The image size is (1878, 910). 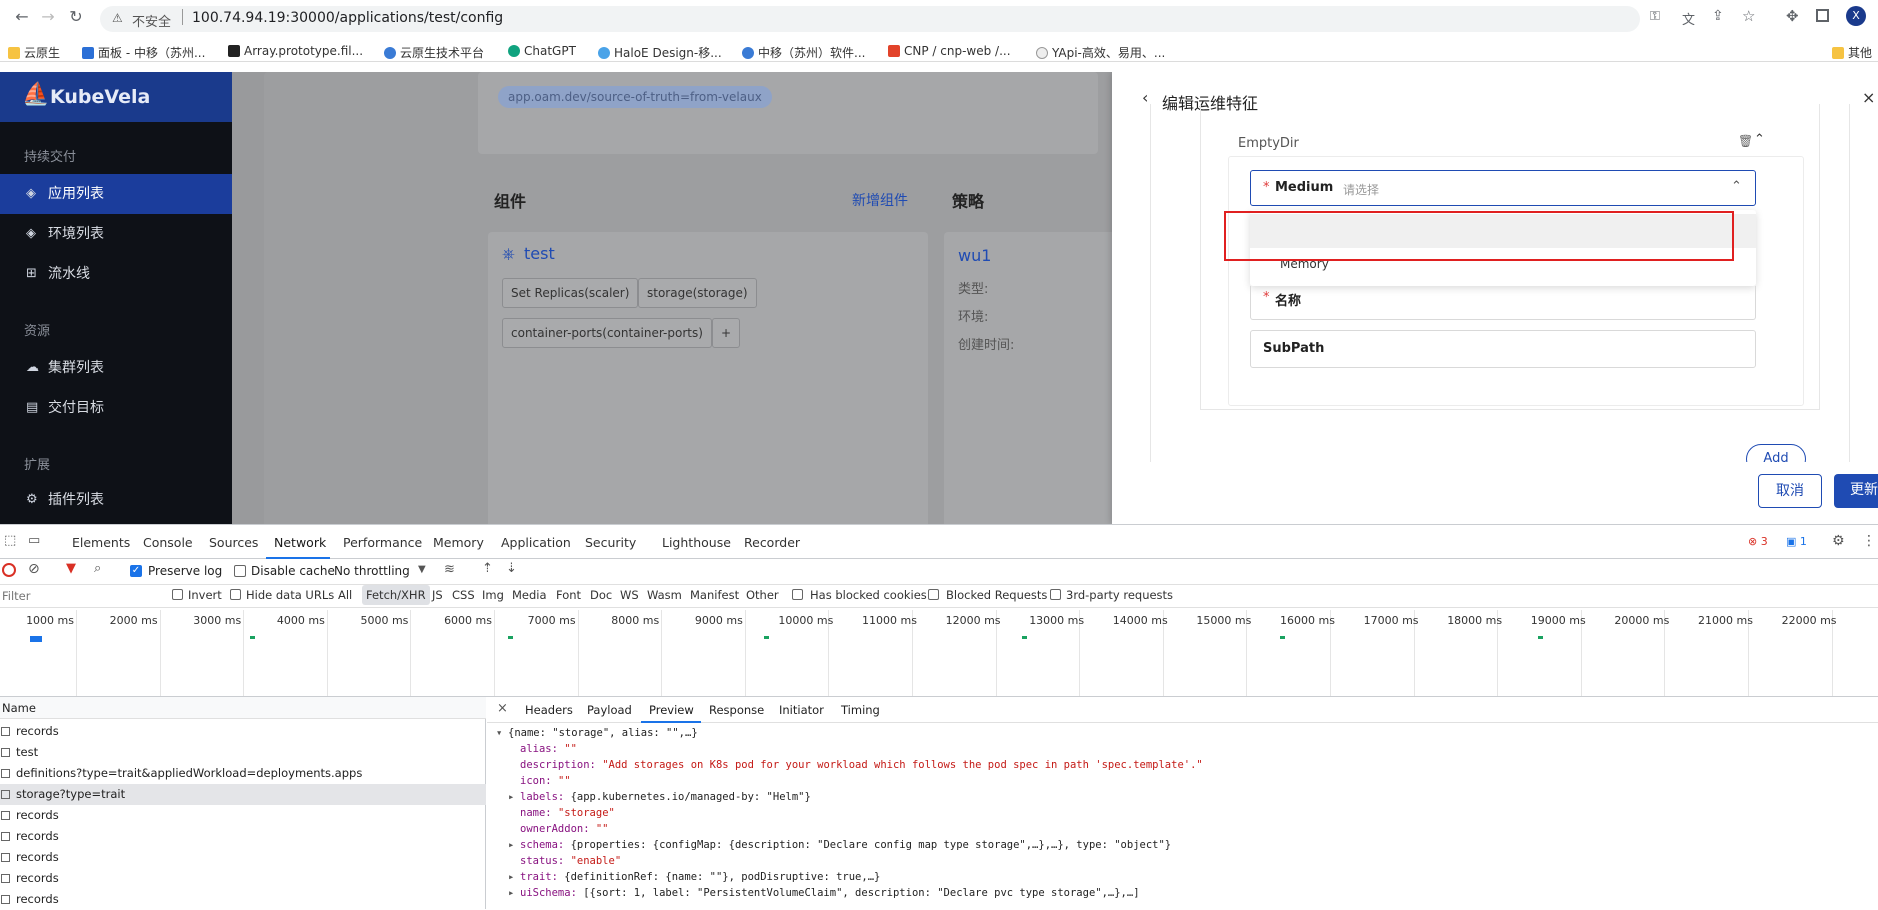 What do you see at coordinates (597, 733) in the screenshot?
I see `preview-root: ▾ {name: "storage", alias: "",…}` at bounding box center [597, 733].